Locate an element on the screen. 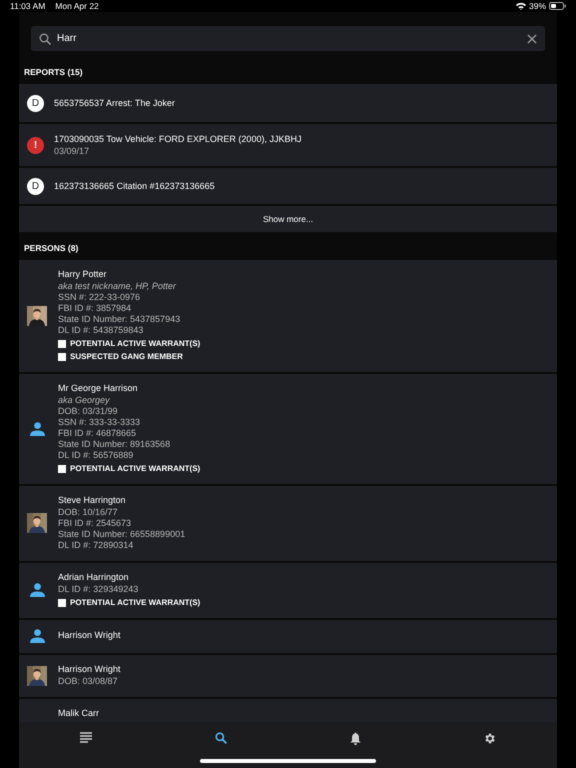 Image resolution: width=576 pixels, height=768 pixels. search-icon is located at coordinates (45, 38).